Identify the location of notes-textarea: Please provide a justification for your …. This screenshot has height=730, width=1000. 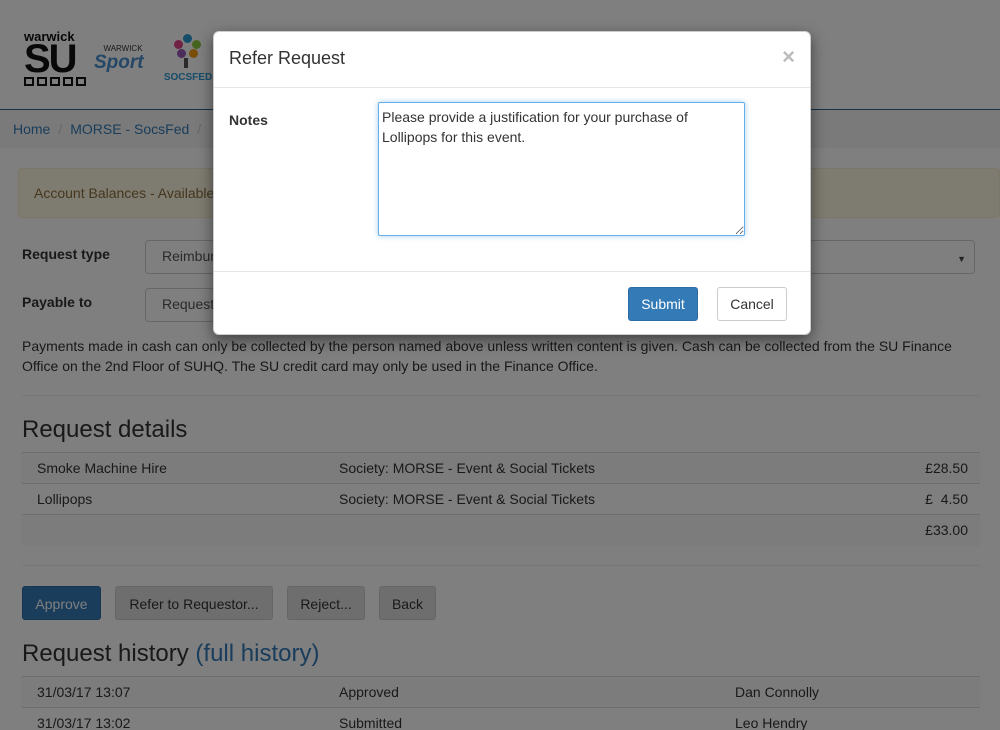
(561, 169).